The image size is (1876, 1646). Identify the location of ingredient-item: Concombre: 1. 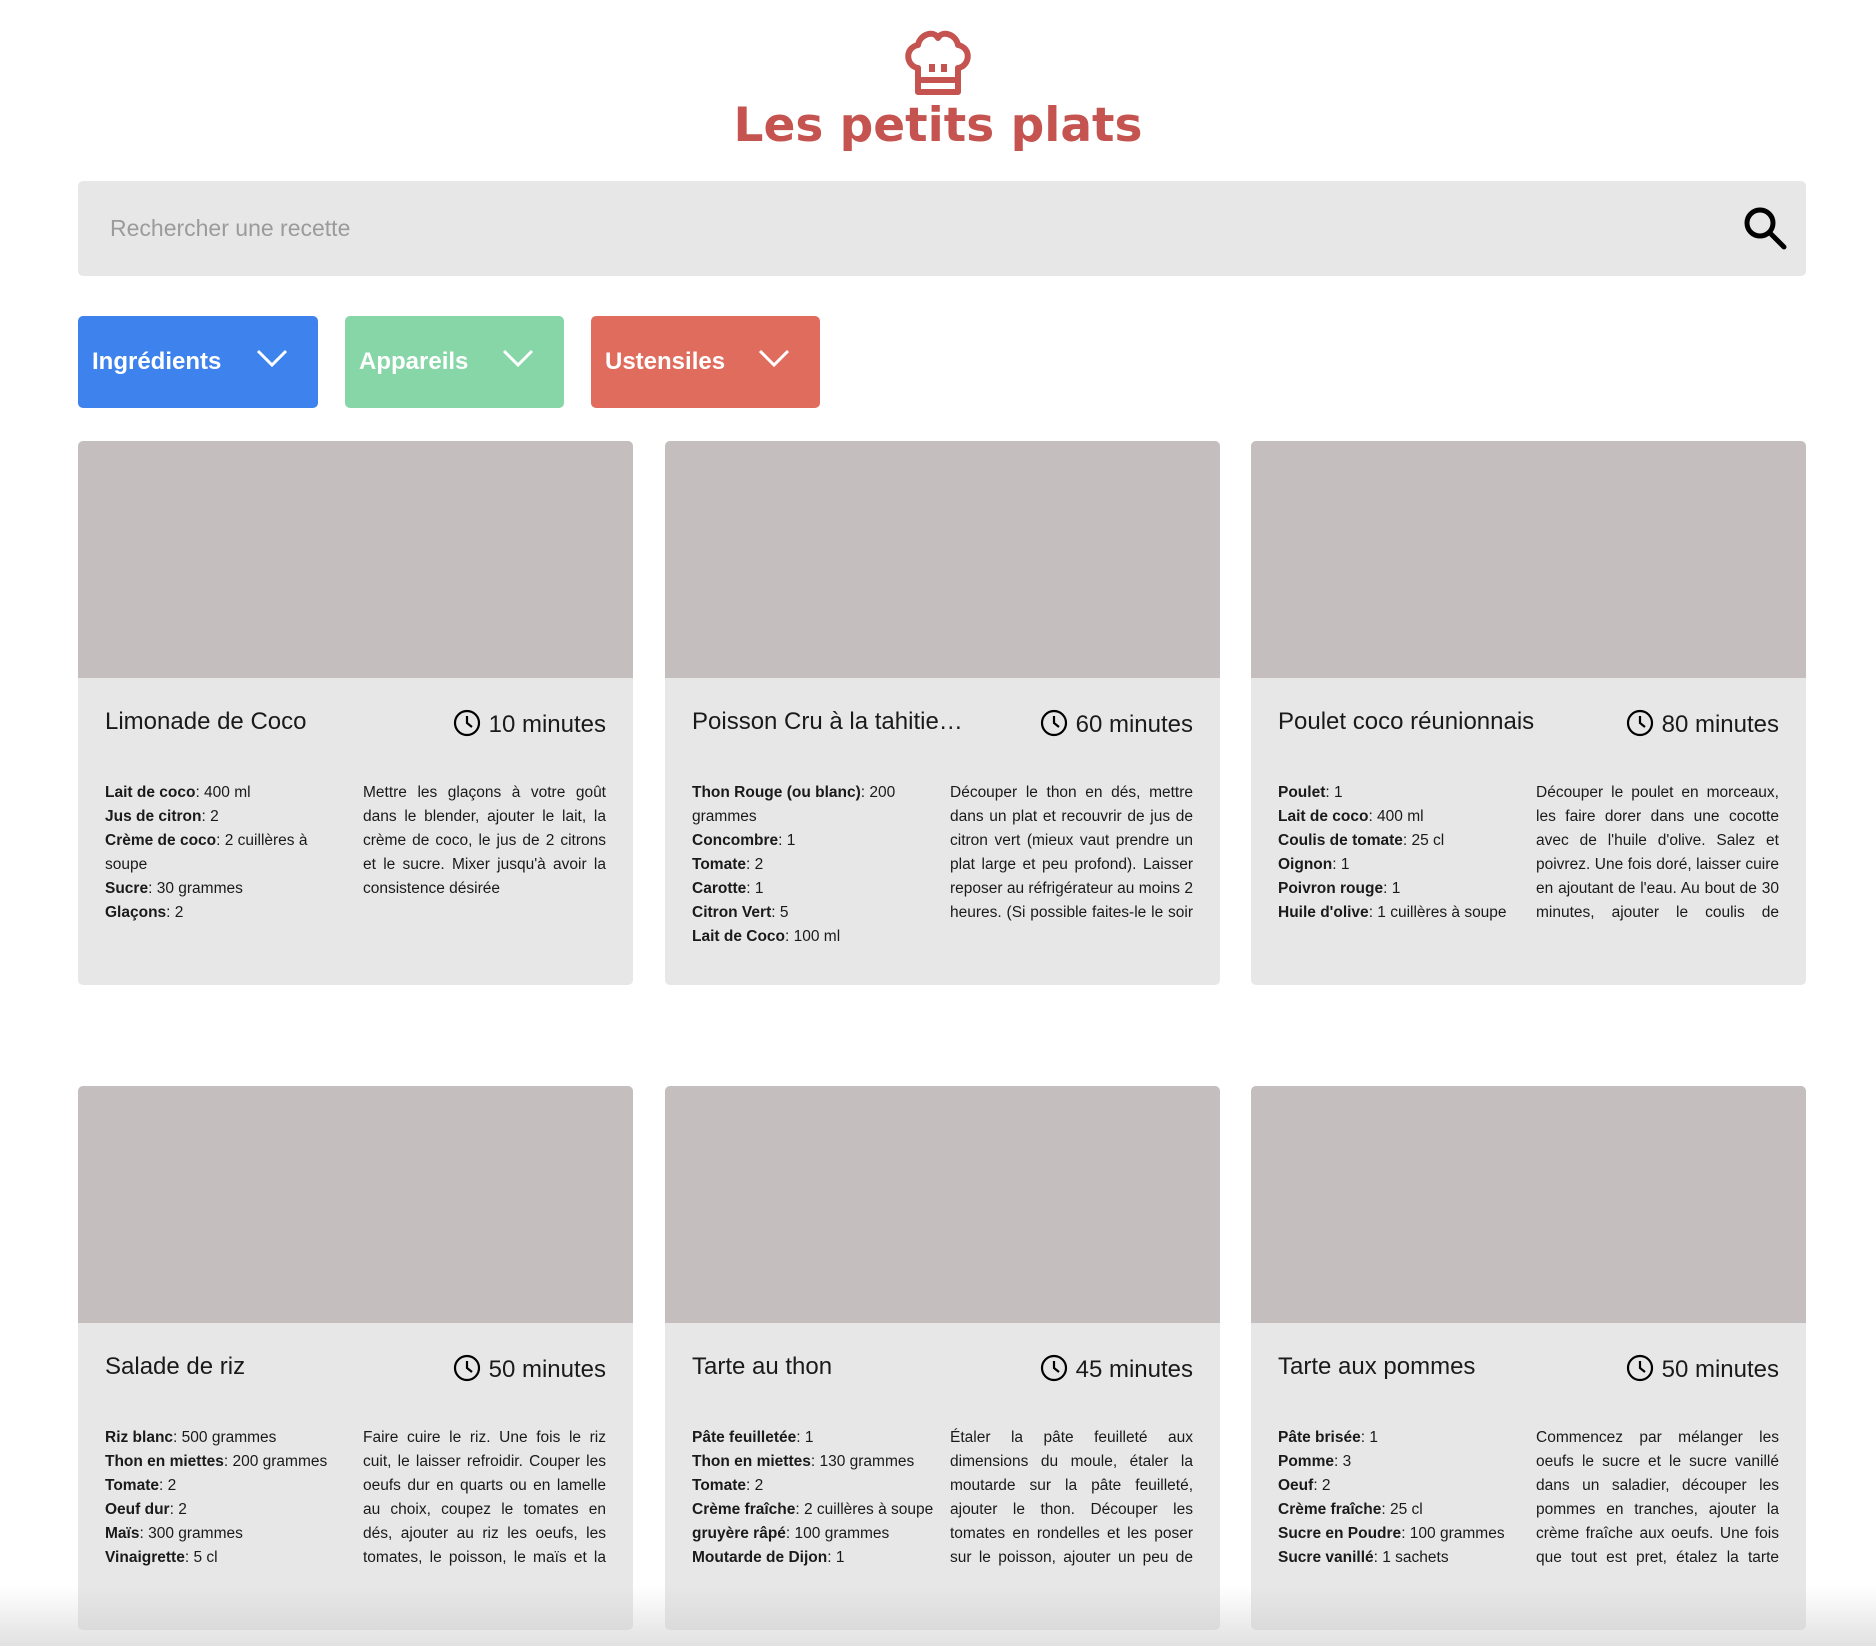
(744, 840).